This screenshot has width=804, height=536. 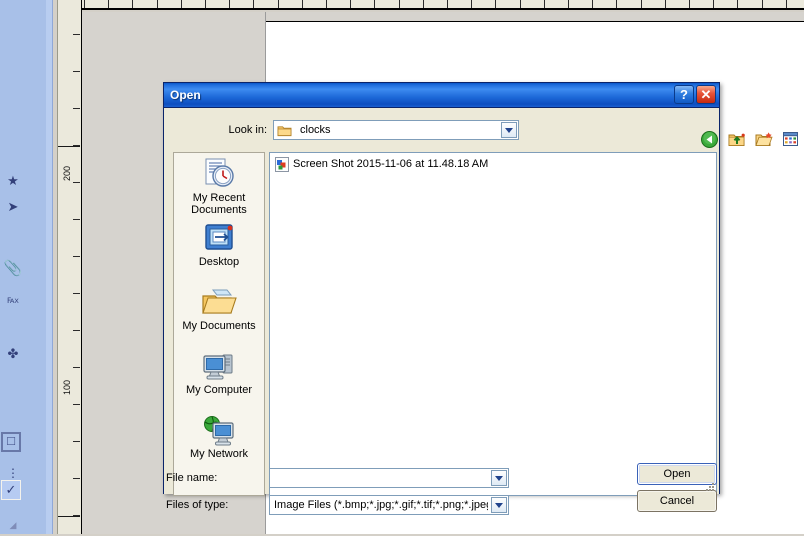 What do you see at coordinates (677, 501) in the screenshot?
I see `cancel-button: Cancel` at bounding box center [677, 501].